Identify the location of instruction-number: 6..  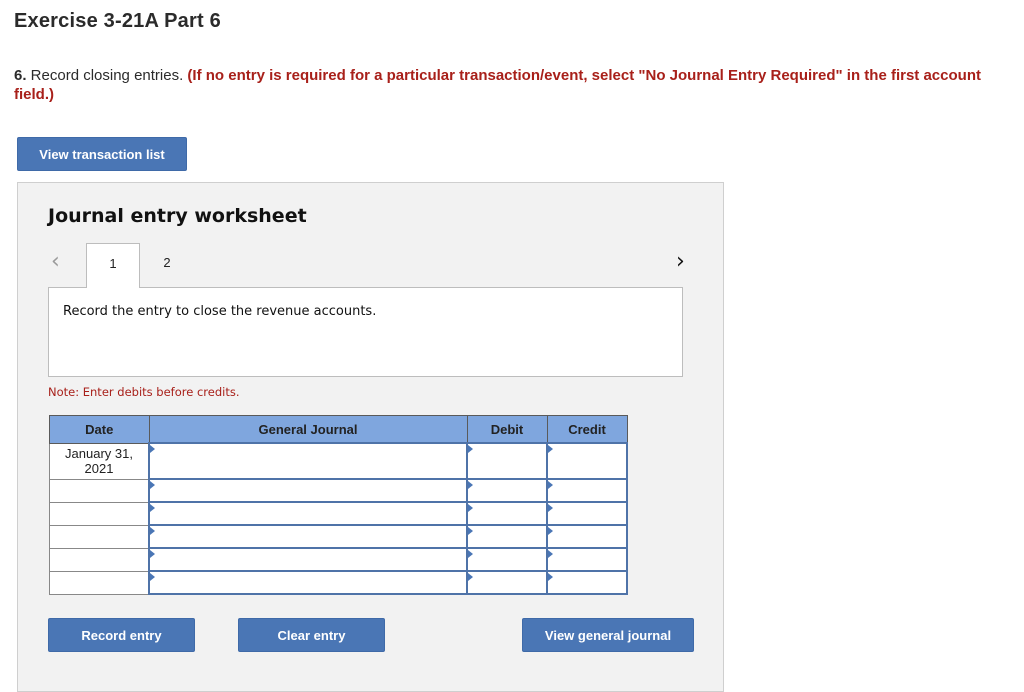
(20, 75).